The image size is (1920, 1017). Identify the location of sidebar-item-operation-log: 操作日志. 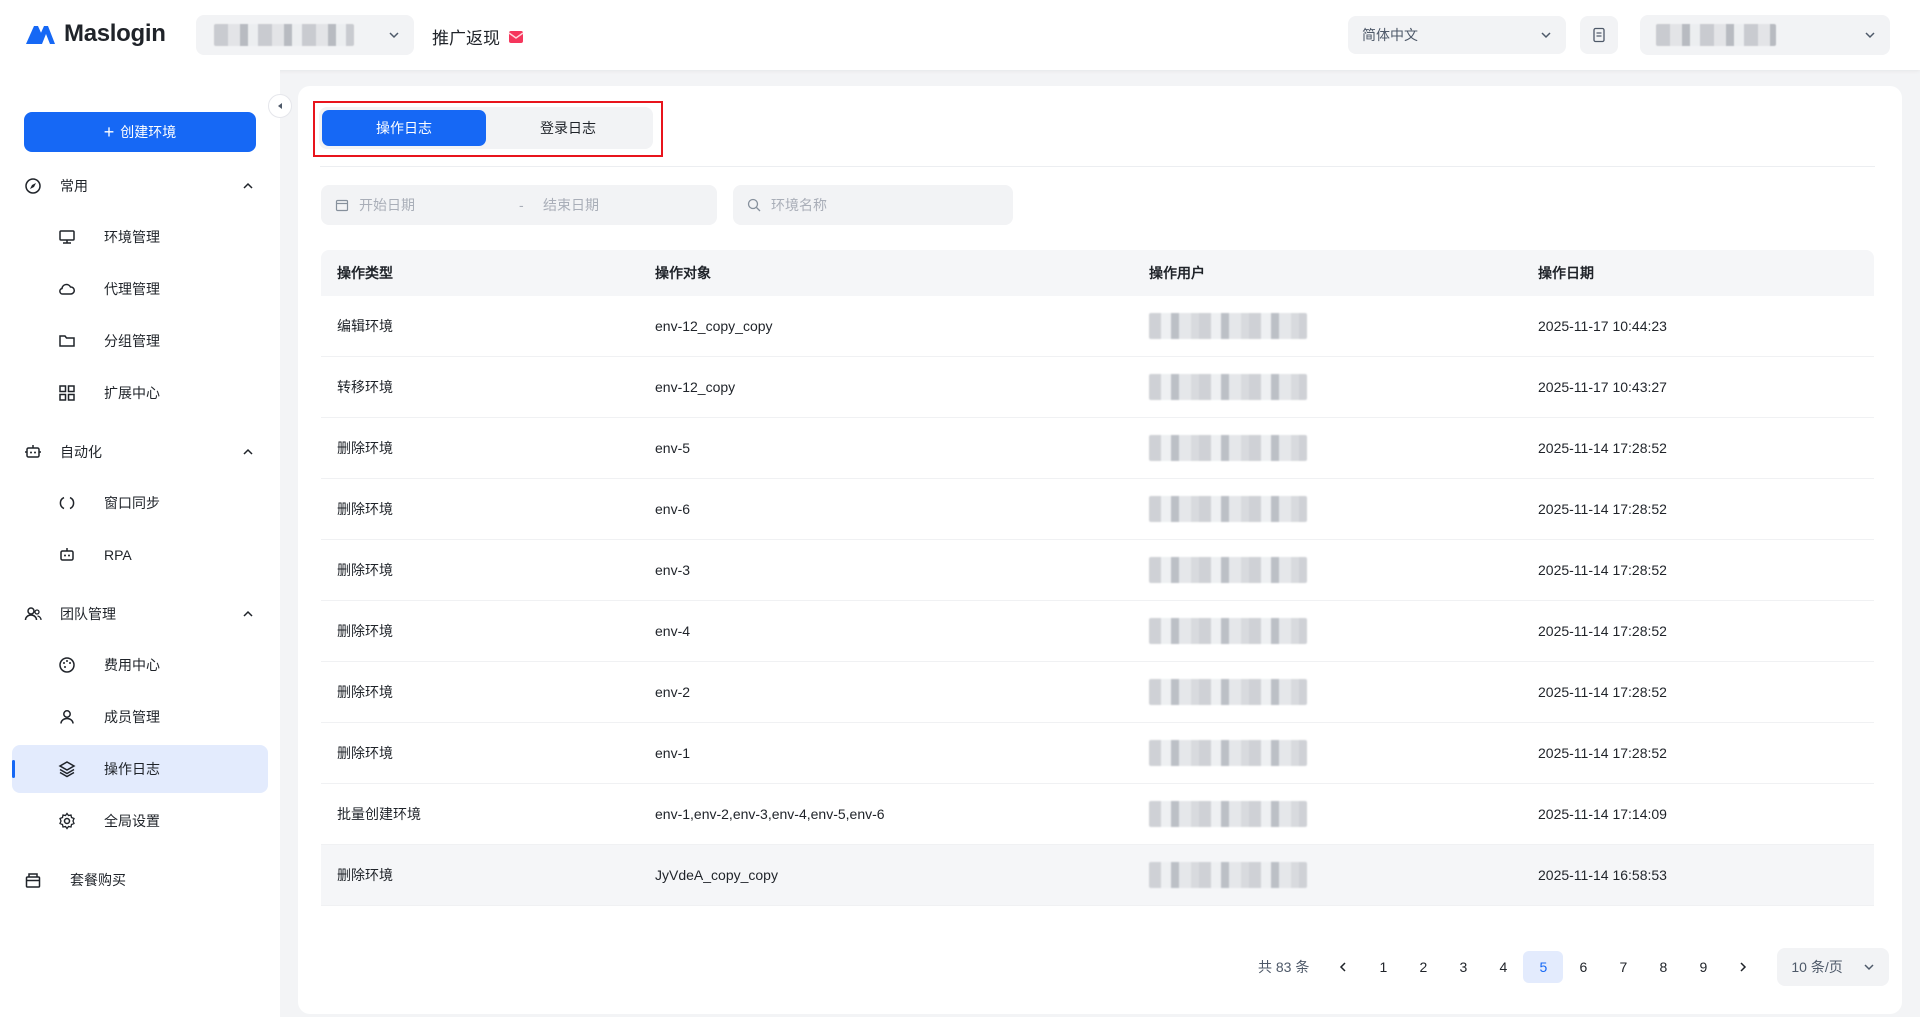
(140, 769).